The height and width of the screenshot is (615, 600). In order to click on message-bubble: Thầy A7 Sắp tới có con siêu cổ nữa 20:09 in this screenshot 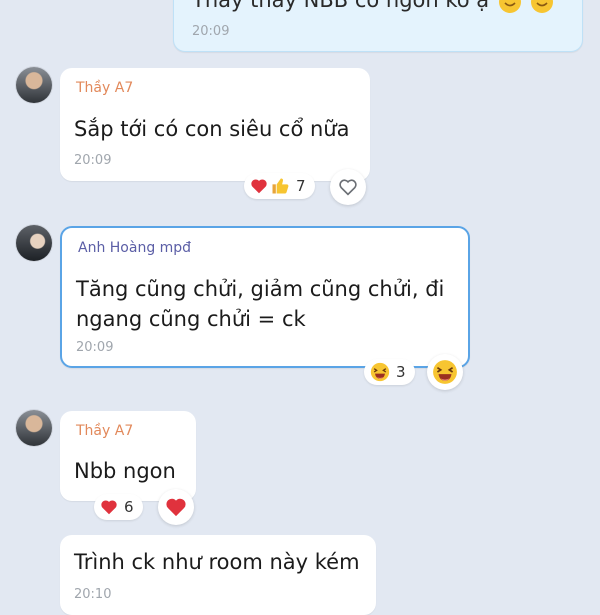, I will do `click(215, 124)`.